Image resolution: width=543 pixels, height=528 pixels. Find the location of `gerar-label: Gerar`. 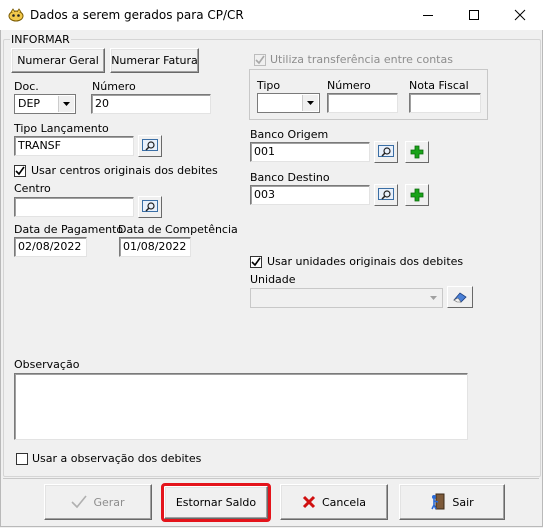

gerar-label: Gerar is located at coordinates (109, 502).